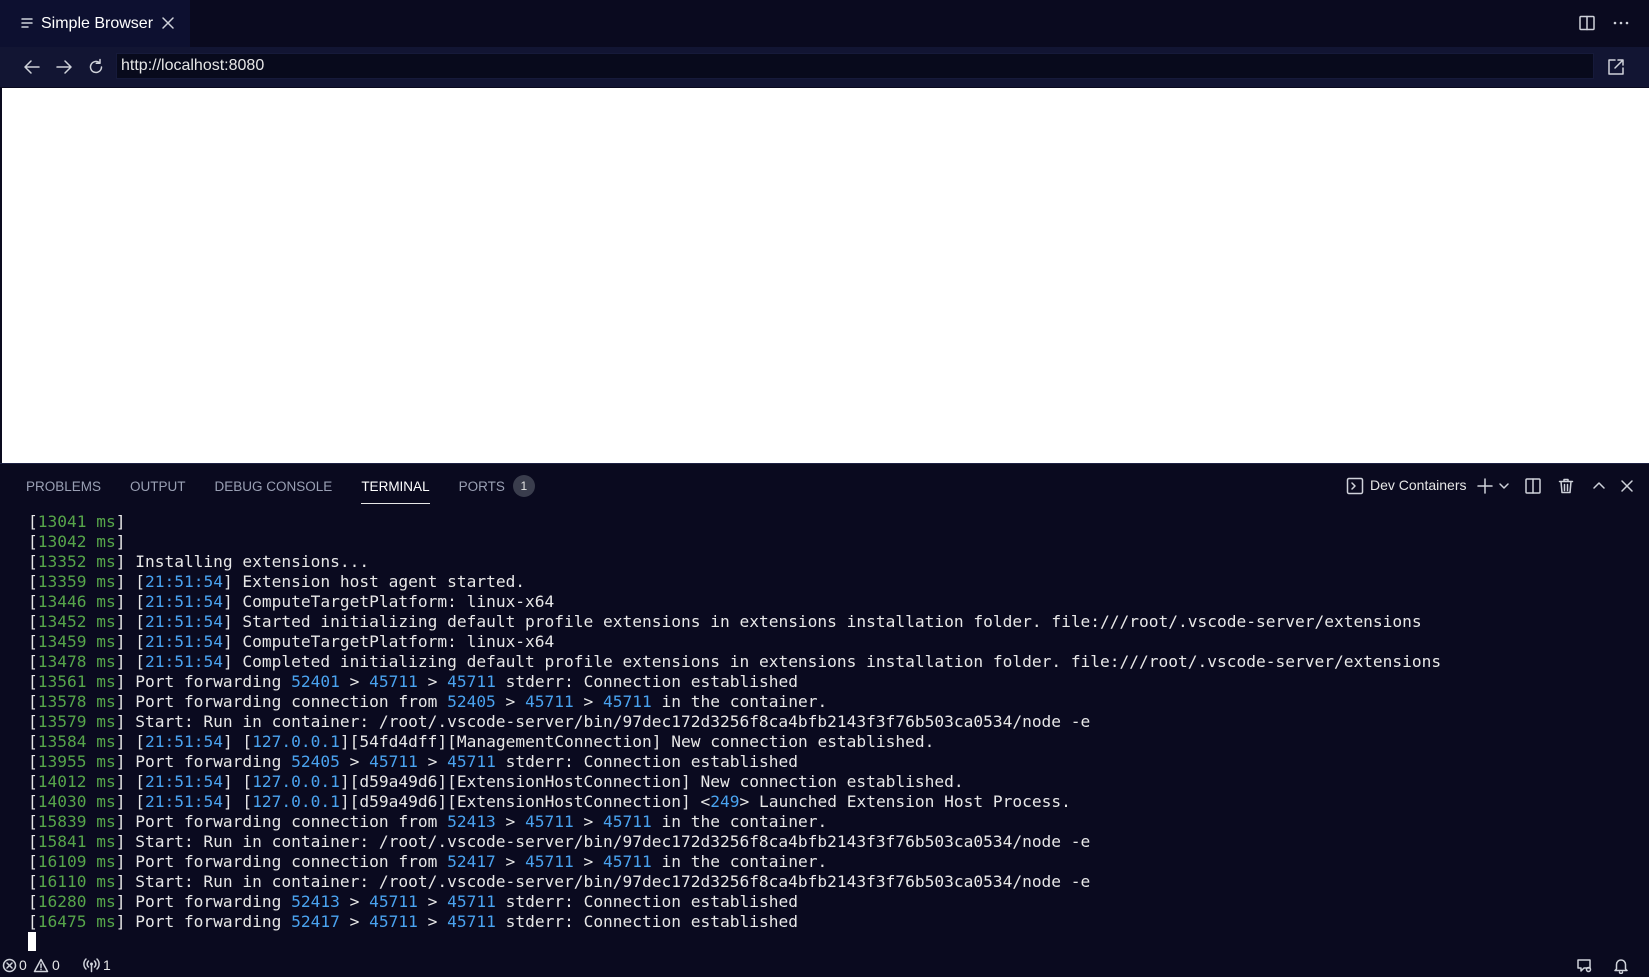 The height and width of the screenshot is (977, 1649). I want to click on terminal-text: ][d59a49d6][ExtensionHostConnection] <, so click(525, 801).